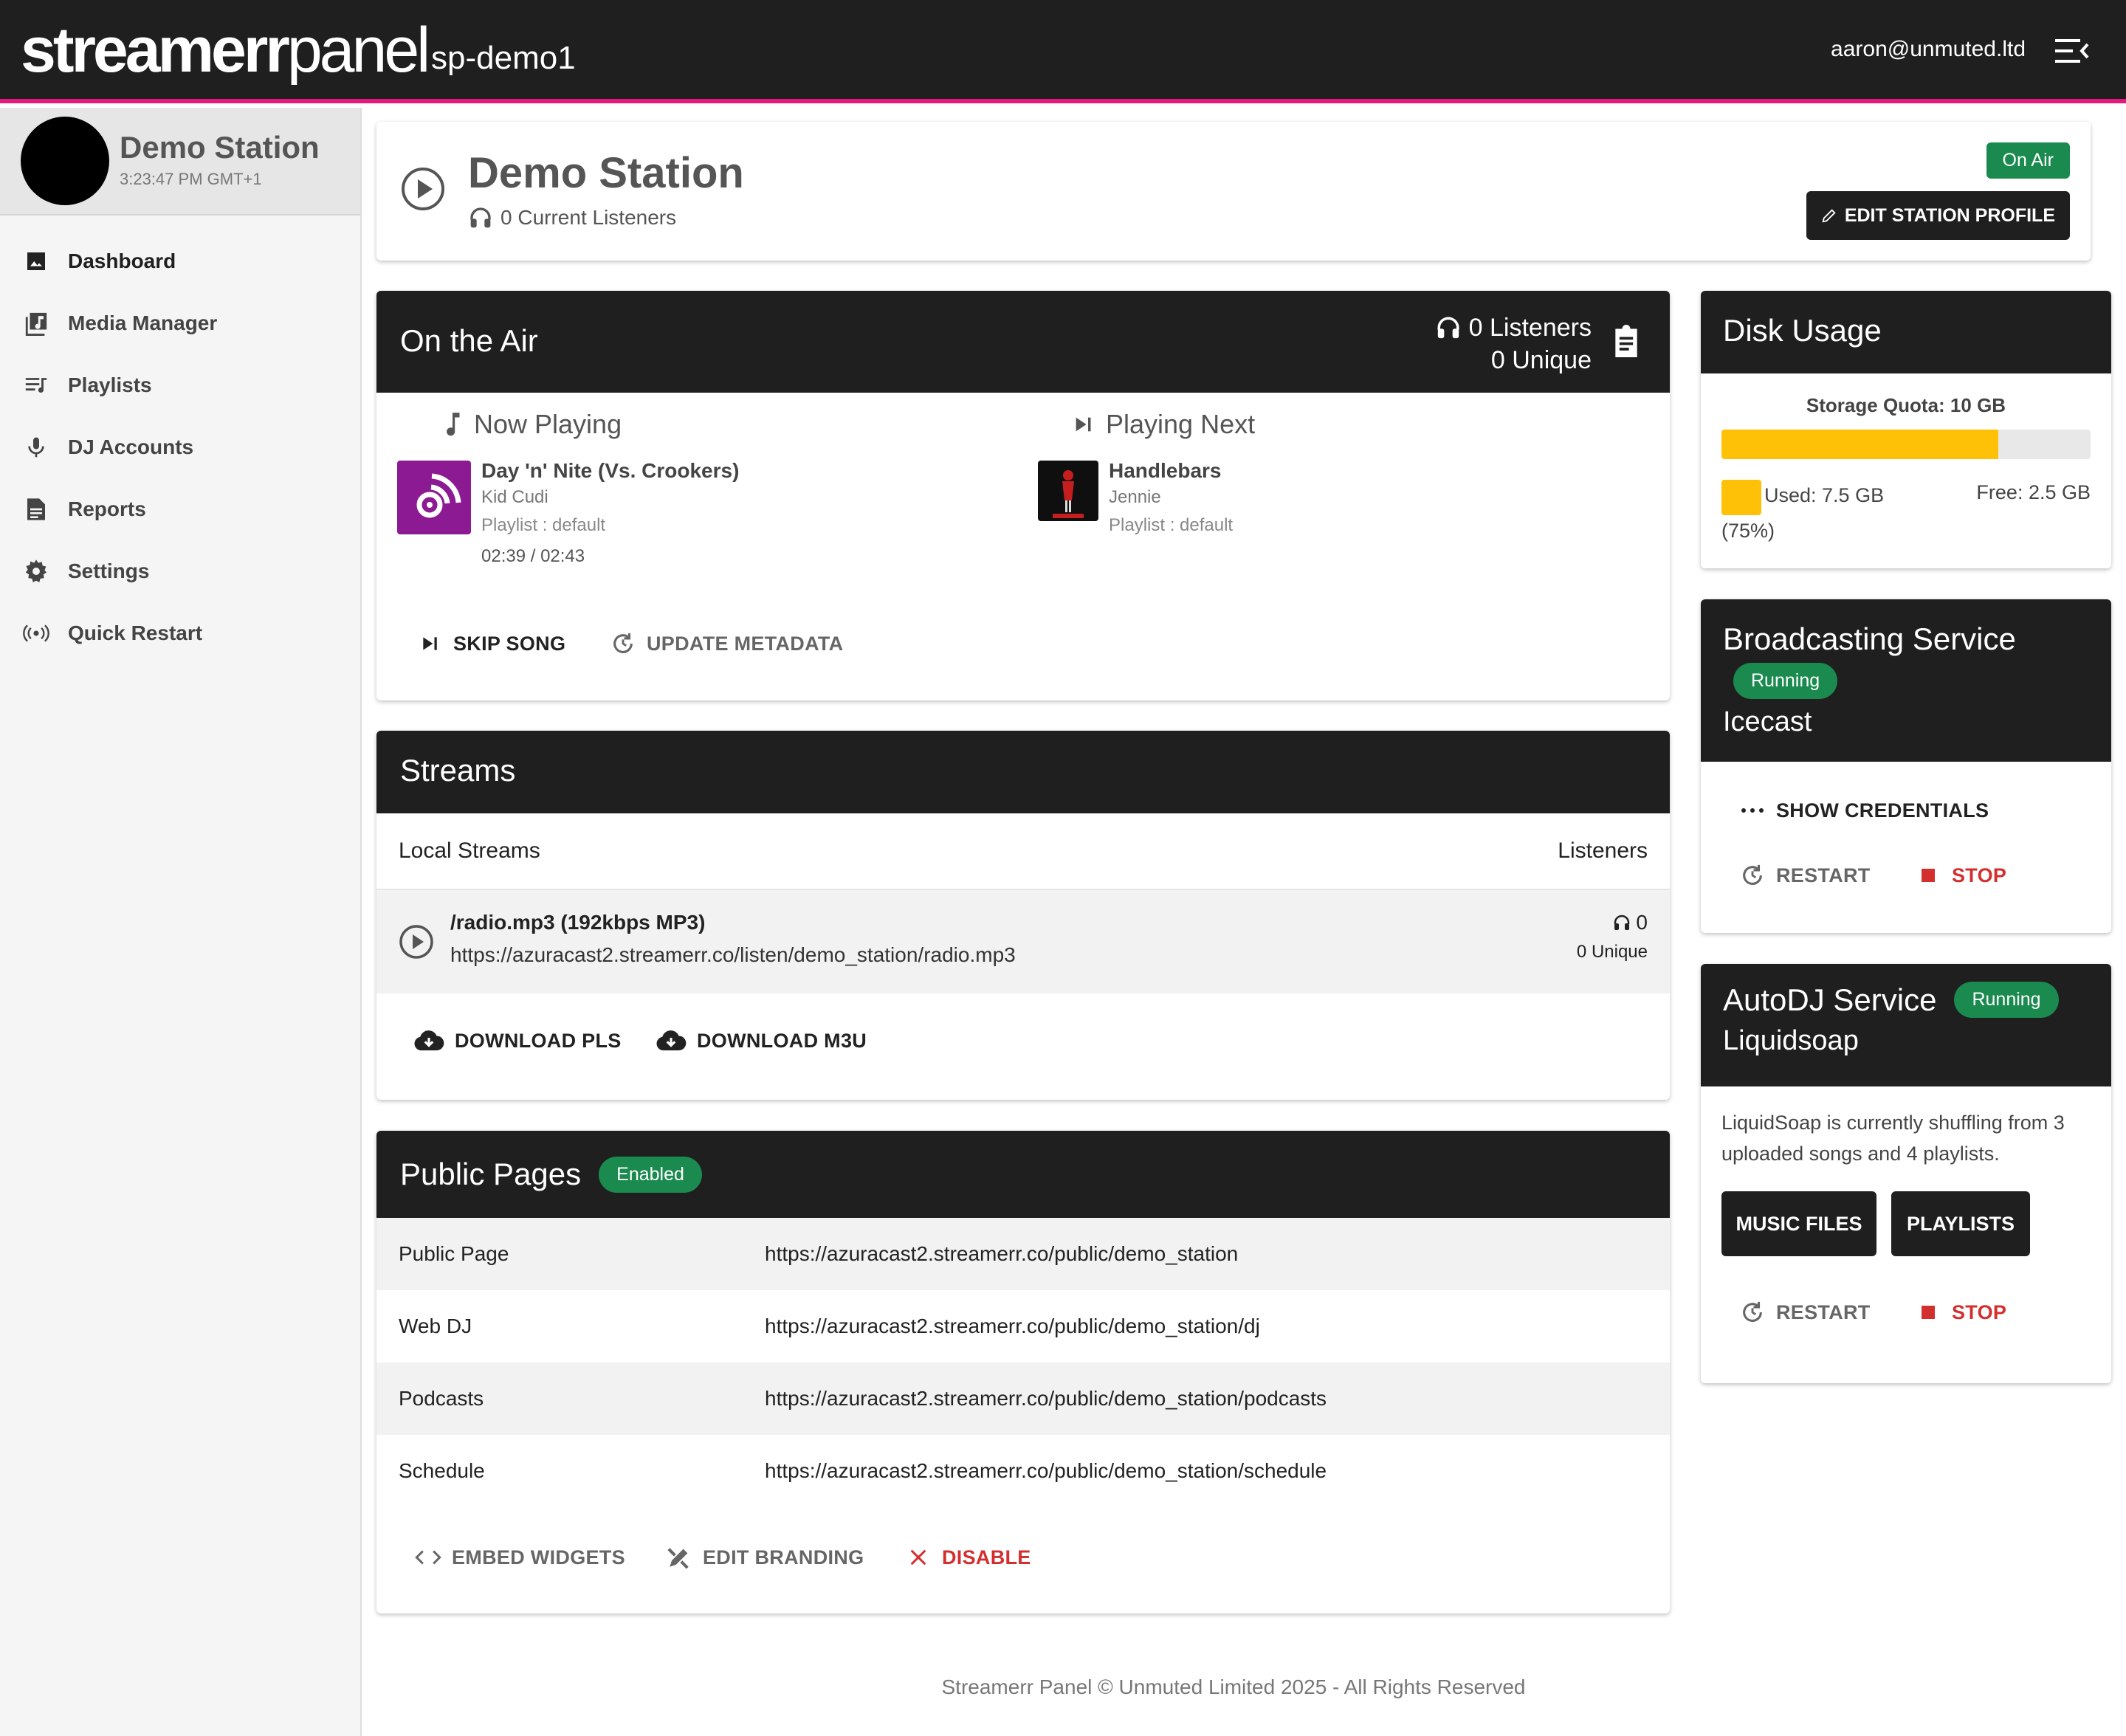 The width and height of the screenshot is (2126, 1736). I want to click on skip-song-button: SKIP SONG, so click(491, 643).